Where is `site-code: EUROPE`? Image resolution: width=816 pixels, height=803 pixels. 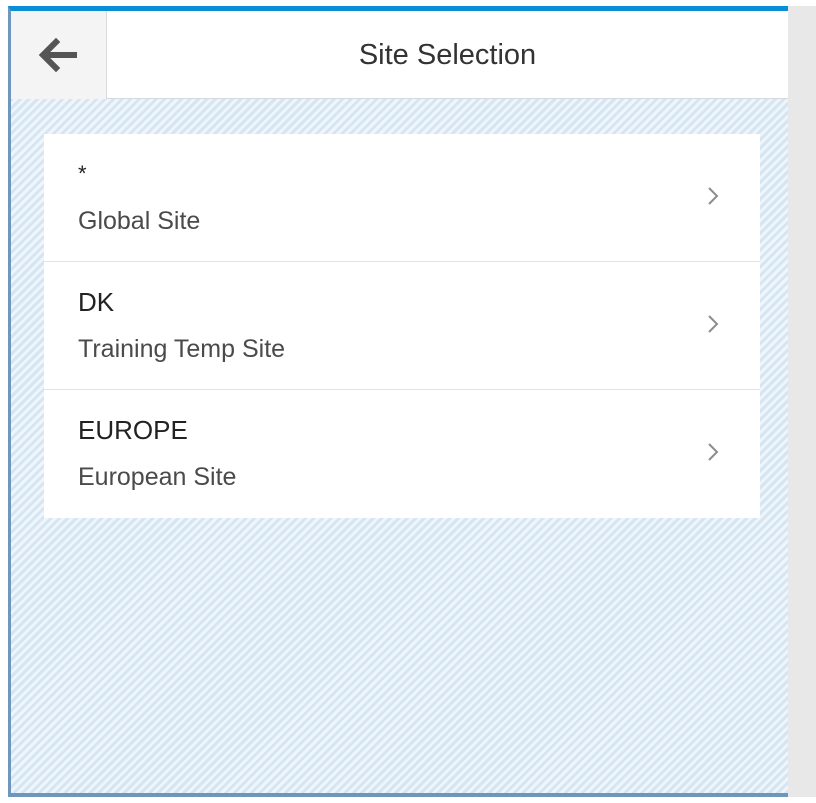 site-code: EUROPE is located at coordinates (133, 430).